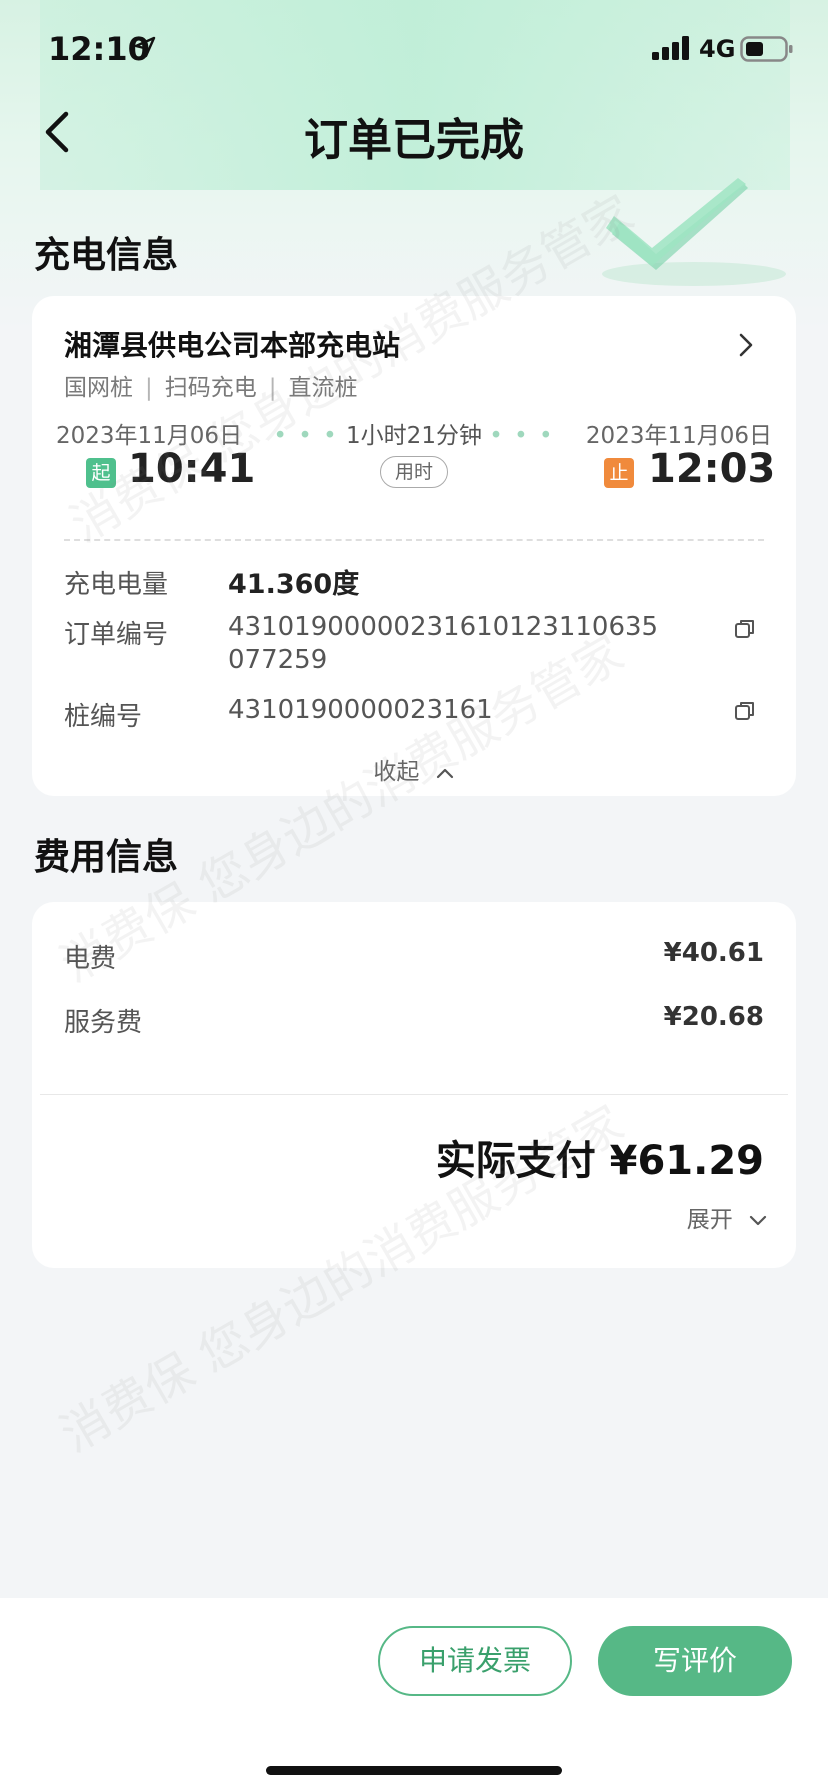  Describe the element at coordinates (294, 584) in the screenshot. I see `energy-value: 41.360度` at that location.